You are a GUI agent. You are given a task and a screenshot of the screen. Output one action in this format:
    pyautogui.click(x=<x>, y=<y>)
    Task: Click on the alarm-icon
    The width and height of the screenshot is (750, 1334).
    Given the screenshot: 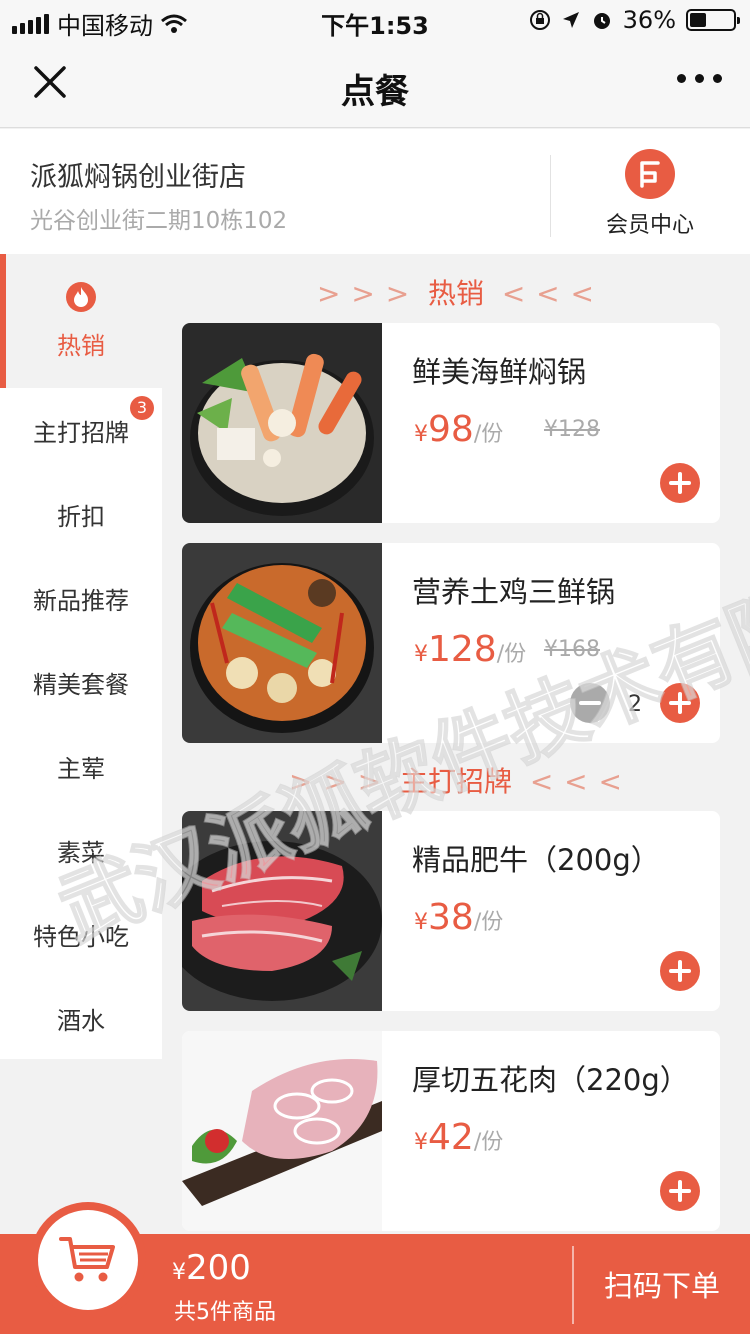 What is the action you would take?
    pyautogui.click(x=601, y=21)
    